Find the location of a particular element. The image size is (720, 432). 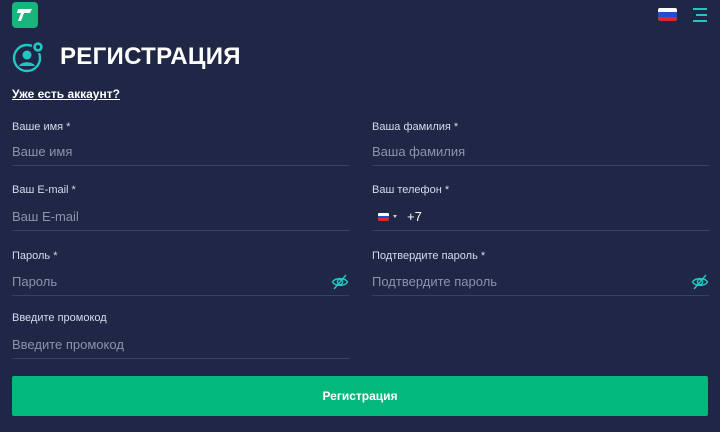

password-group: Пароль * is located at coordinates (180, 273).